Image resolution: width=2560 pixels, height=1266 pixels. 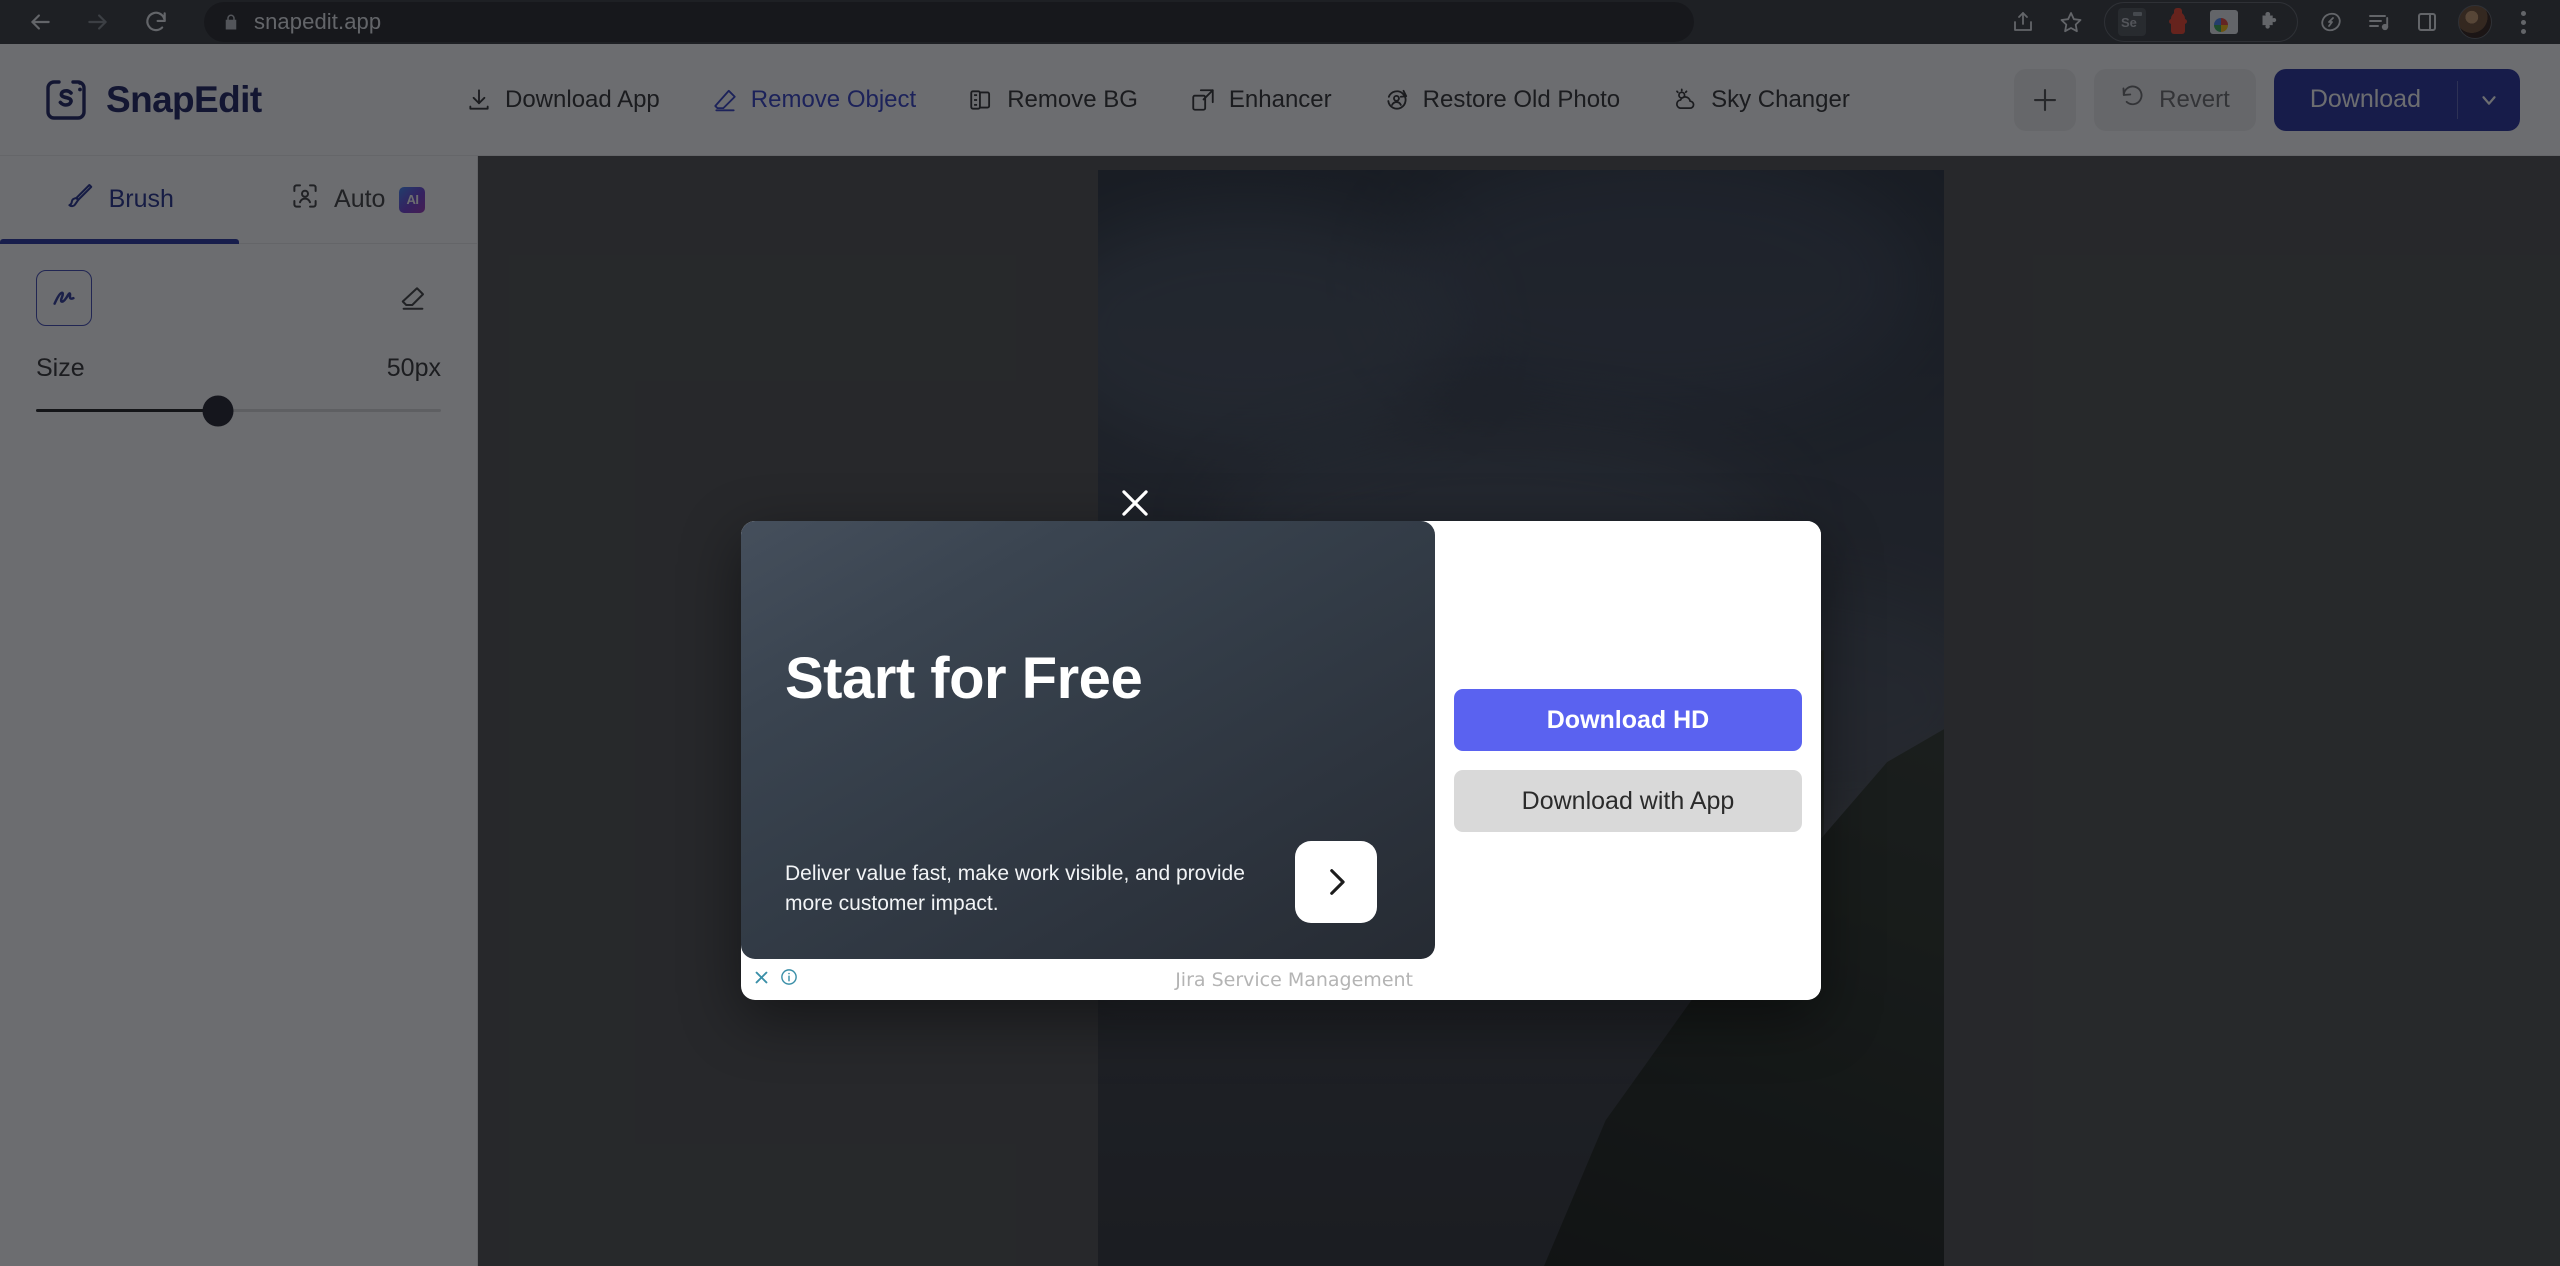 I want to click on ad-brand-label: Jira Service Management, so click(x=1294, y=979).